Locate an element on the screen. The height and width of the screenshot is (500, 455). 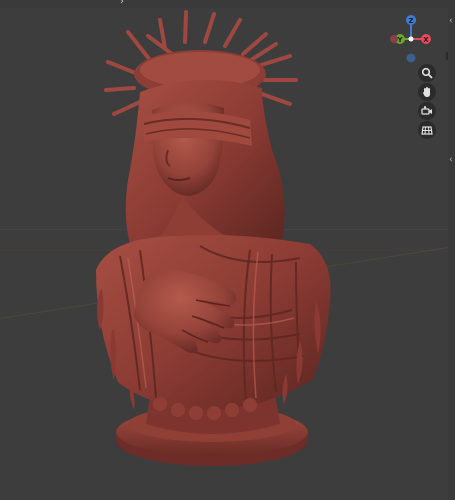
toggle-camera-button is located at coordinates (427, 111).